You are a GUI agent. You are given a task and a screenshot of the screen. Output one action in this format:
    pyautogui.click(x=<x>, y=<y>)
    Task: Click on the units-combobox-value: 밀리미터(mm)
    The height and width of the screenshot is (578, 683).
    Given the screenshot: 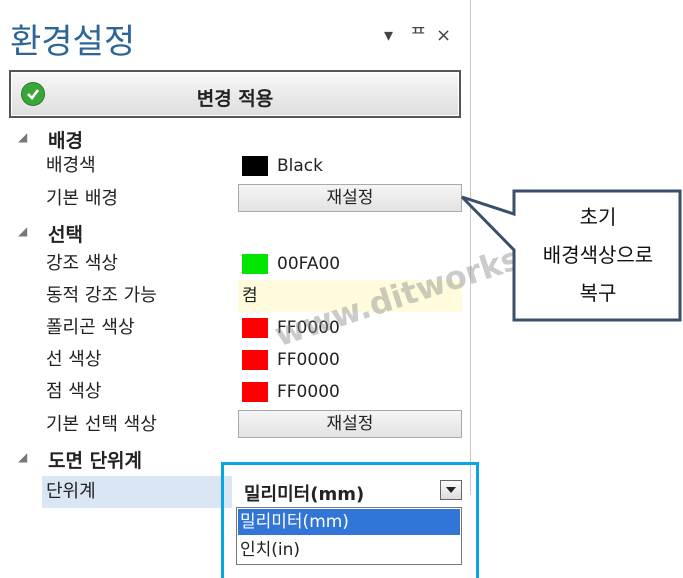 What is the action you would take?
    pyautogui.click(x=304, y=493)
    